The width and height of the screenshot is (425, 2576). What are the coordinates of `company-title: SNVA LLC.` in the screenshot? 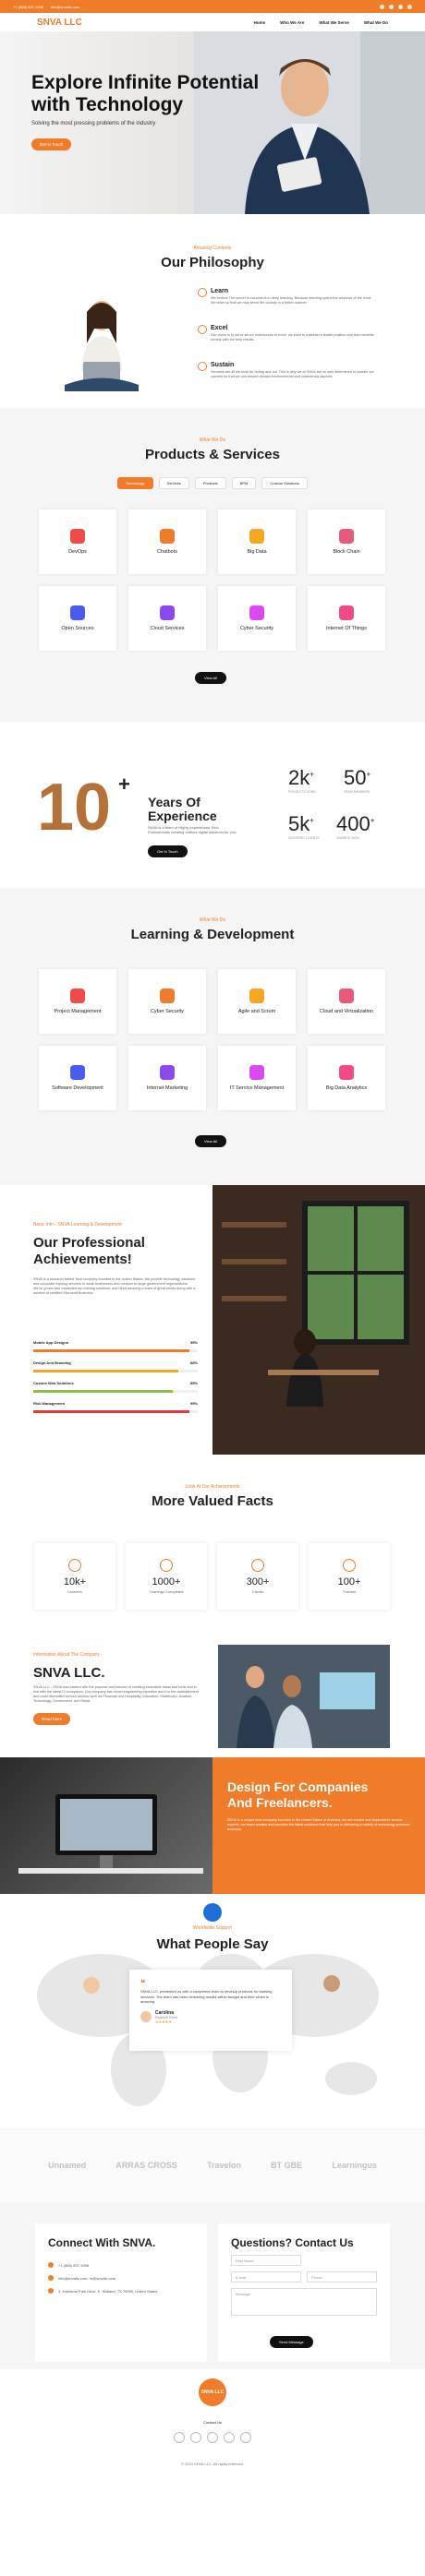 It's located at (69, 1673).